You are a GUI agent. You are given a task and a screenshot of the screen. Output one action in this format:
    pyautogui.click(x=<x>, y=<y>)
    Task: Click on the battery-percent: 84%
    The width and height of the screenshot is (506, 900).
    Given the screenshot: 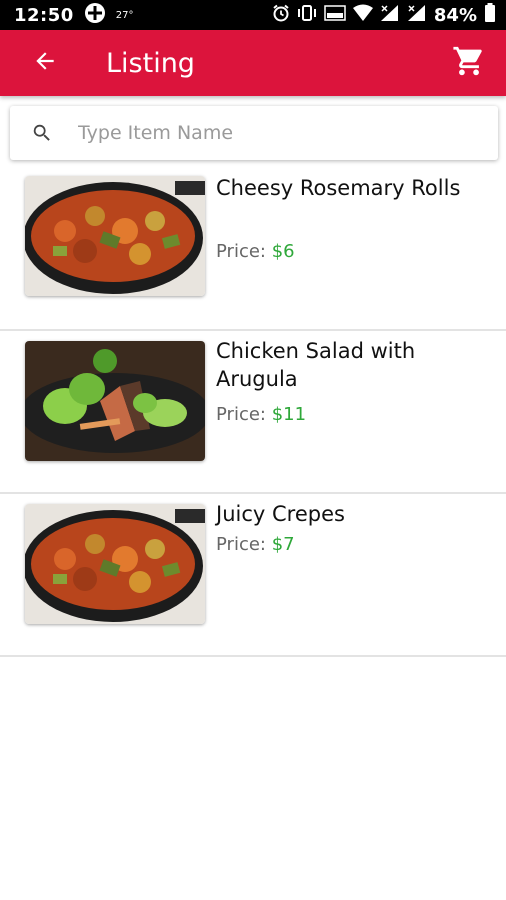 What is the action you would take?
    pyautogui.click(x=455, y=15)
    